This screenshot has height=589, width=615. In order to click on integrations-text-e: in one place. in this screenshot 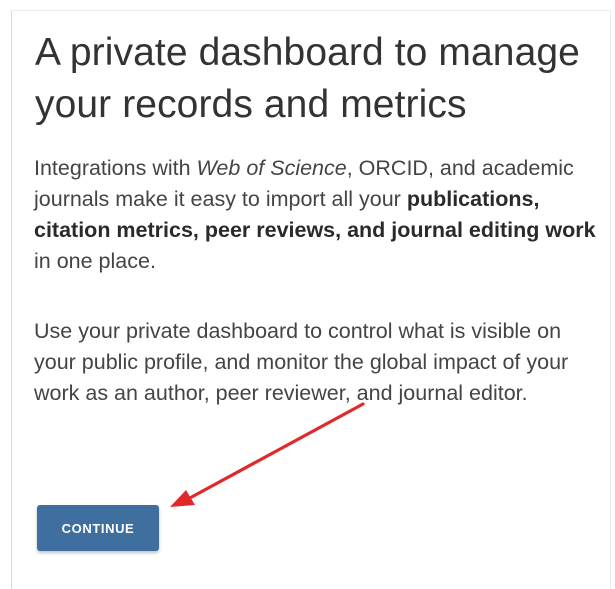, I will do `click(95, 261)`.